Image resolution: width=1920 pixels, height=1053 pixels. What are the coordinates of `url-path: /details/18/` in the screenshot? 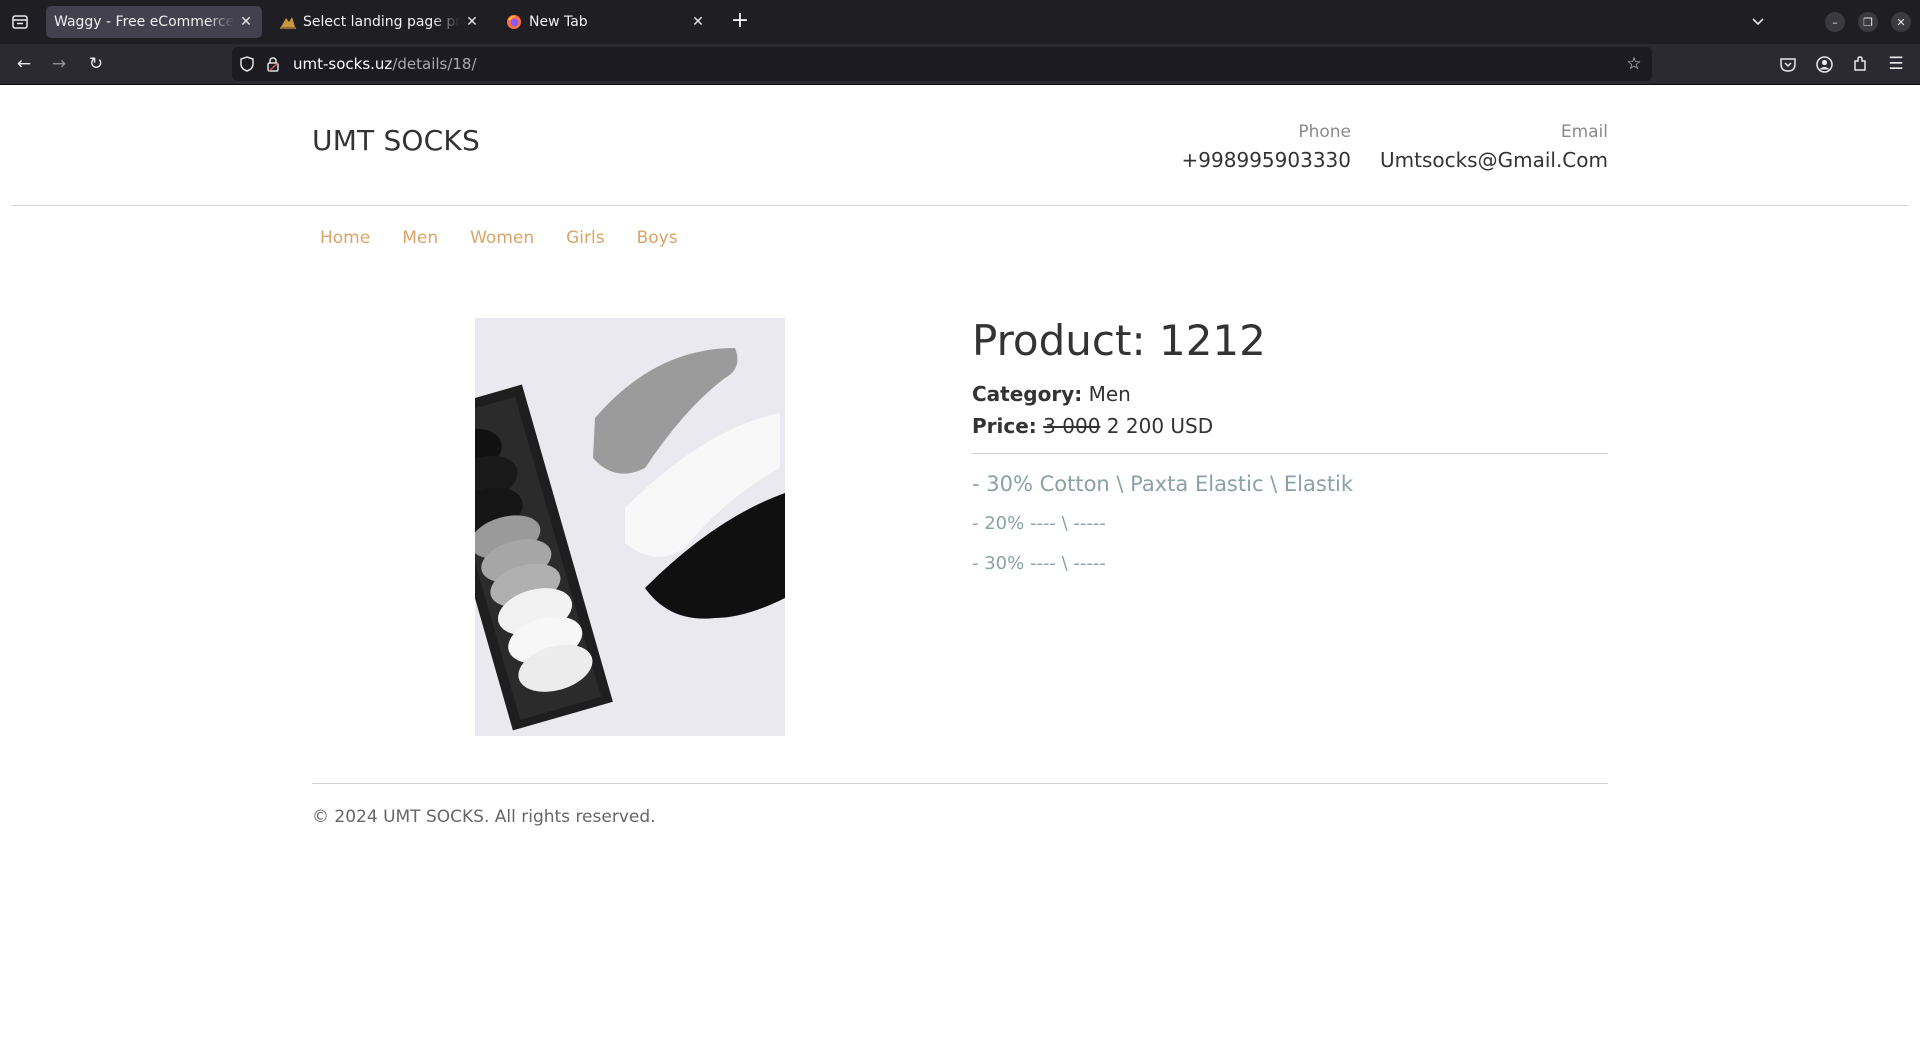 It's located at (434, 64).